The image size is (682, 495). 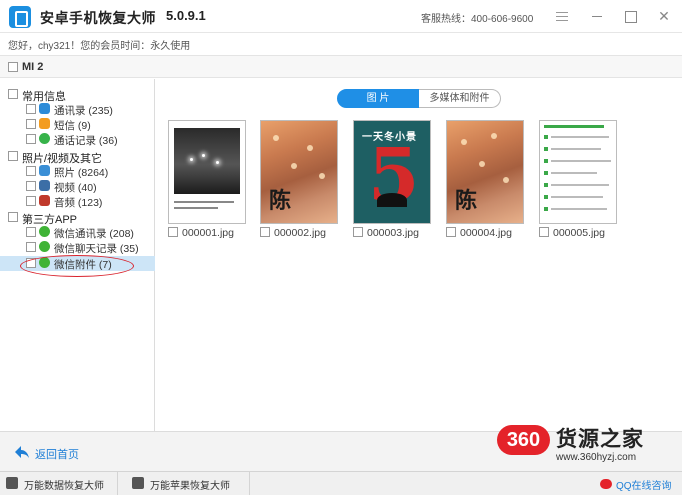 I want to click on taskbar-item-label: 万能数据恢复大师, so click(x=64, y=486).